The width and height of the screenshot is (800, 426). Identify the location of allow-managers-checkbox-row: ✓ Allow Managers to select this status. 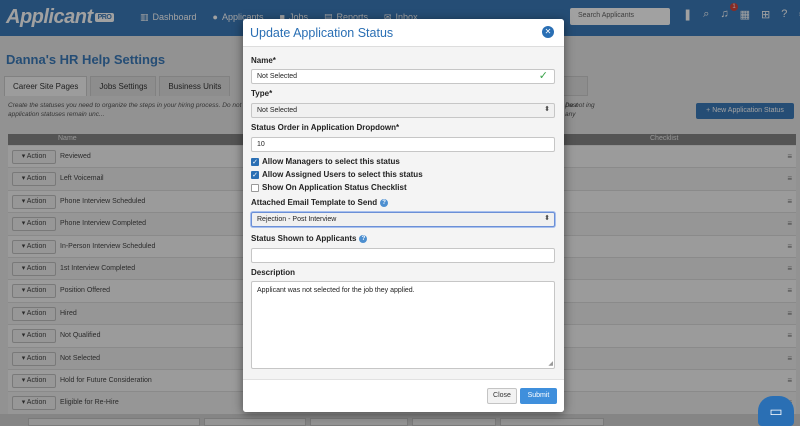
(325, 161).